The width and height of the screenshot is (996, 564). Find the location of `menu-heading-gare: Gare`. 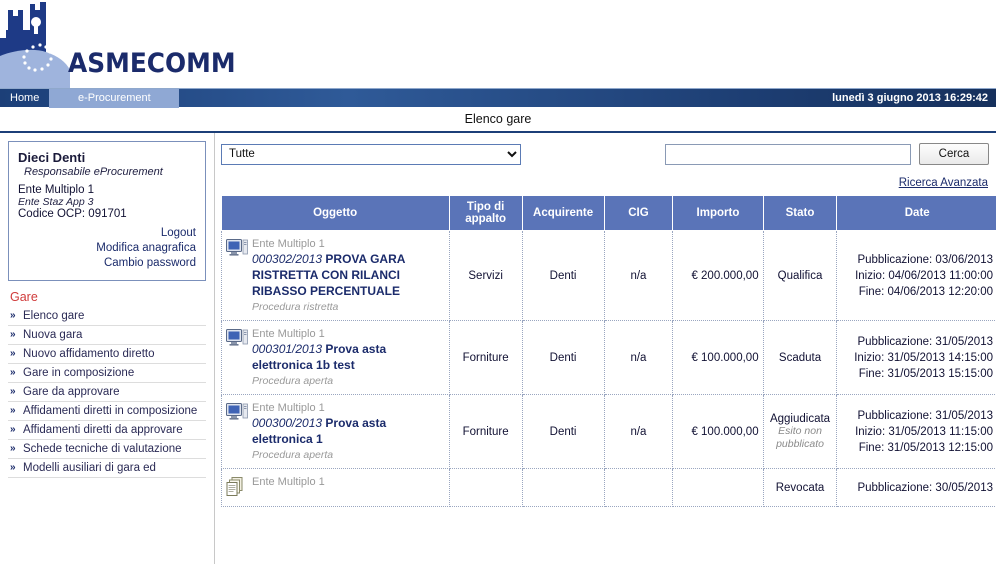

menu-heading-gare: Gare is located at coordinates (24, 297).